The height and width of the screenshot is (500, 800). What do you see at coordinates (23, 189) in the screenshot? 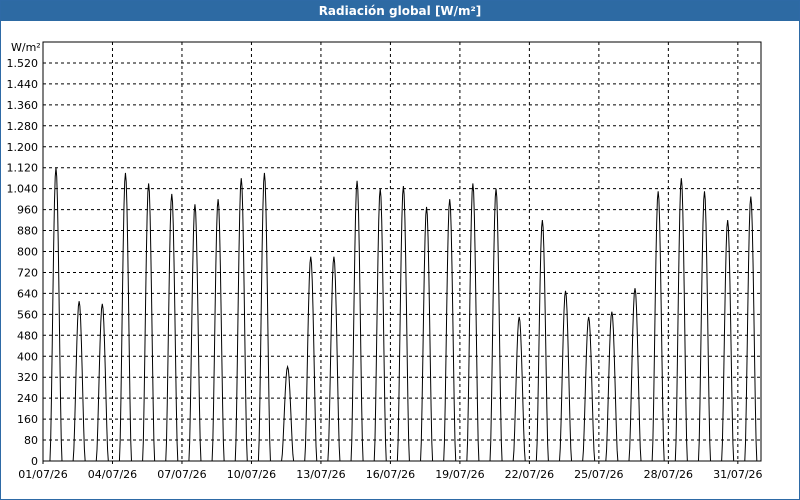
I see `y-tick-label: 1.040` at bounding box center [23, 189].